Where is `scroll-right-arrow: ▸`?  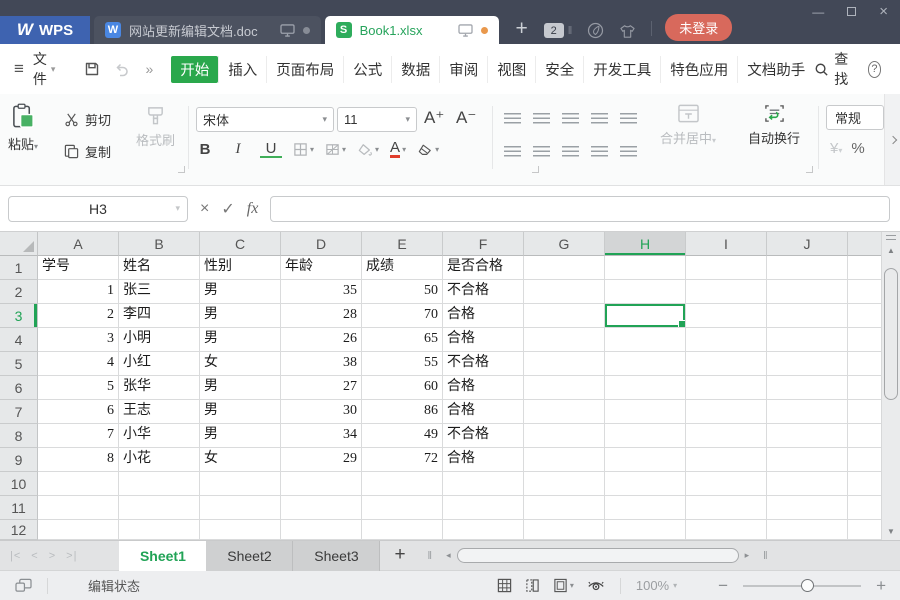
scroll-right-arrow: ▸ is located at coordinates (747, 555).